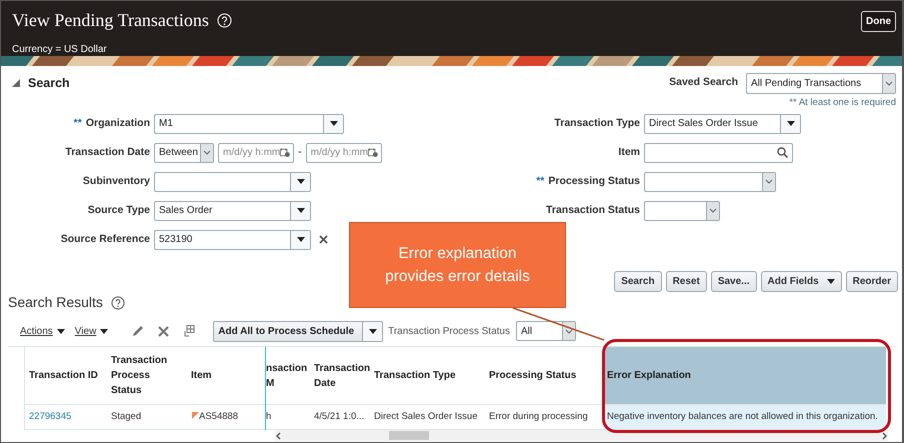 The image size is (904, 443). Describe the element at coordinates (189, 331) in the screenshot. I see `grid-icon` at that location.